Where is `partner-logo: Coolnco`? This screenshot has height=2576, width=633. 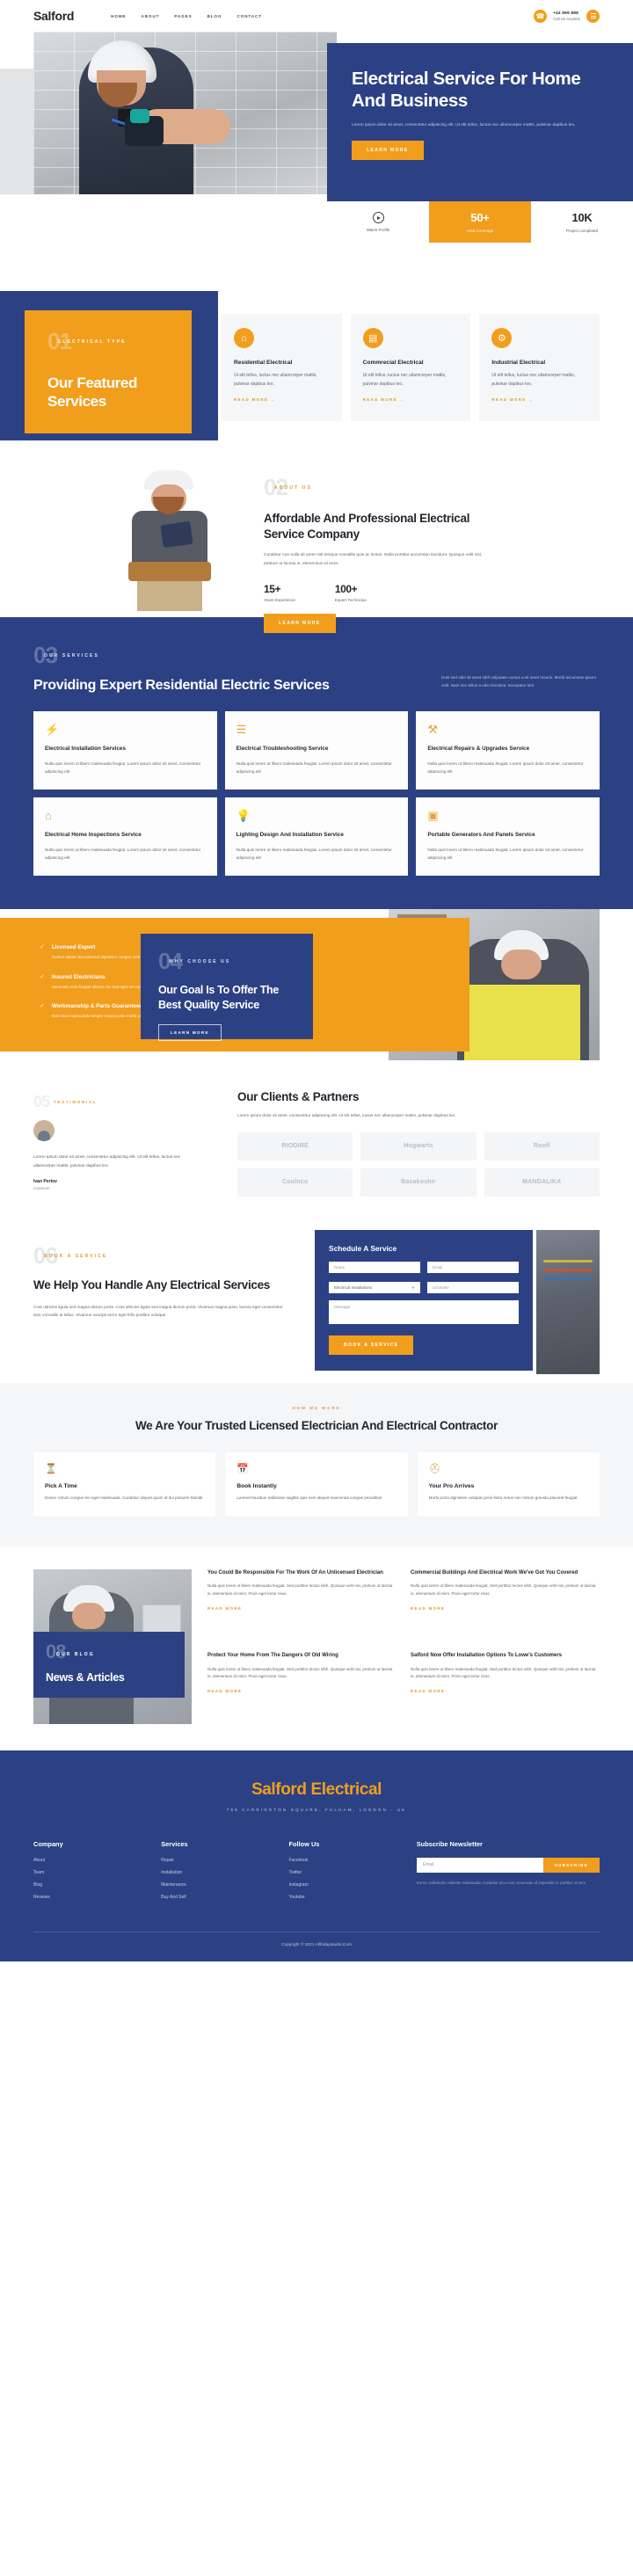
partner-logo: Coolnco is located at coordinates (295, 1182).